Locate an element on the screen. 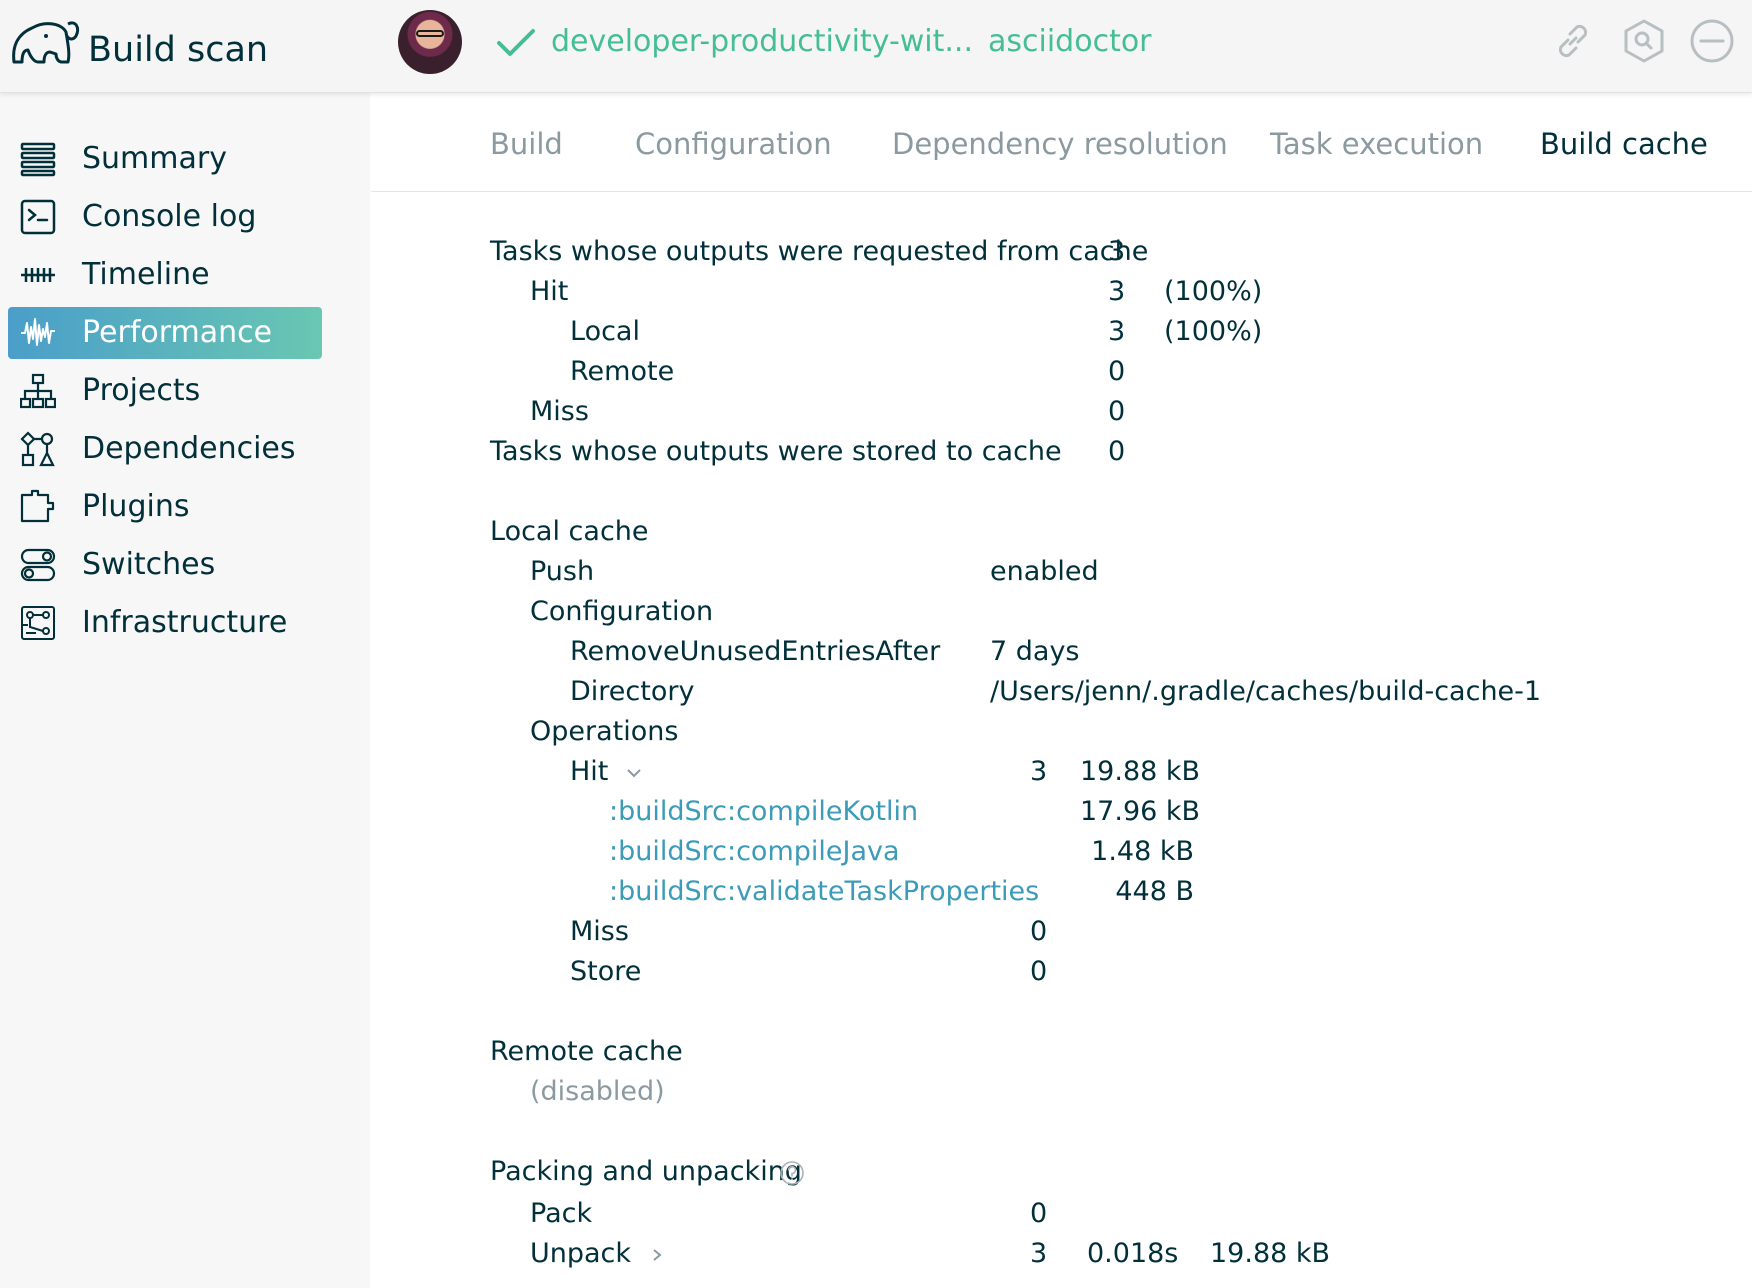 The image size is (1752, 1288). sidebar-item-switches: Switches is located at coordinates (165, 565).